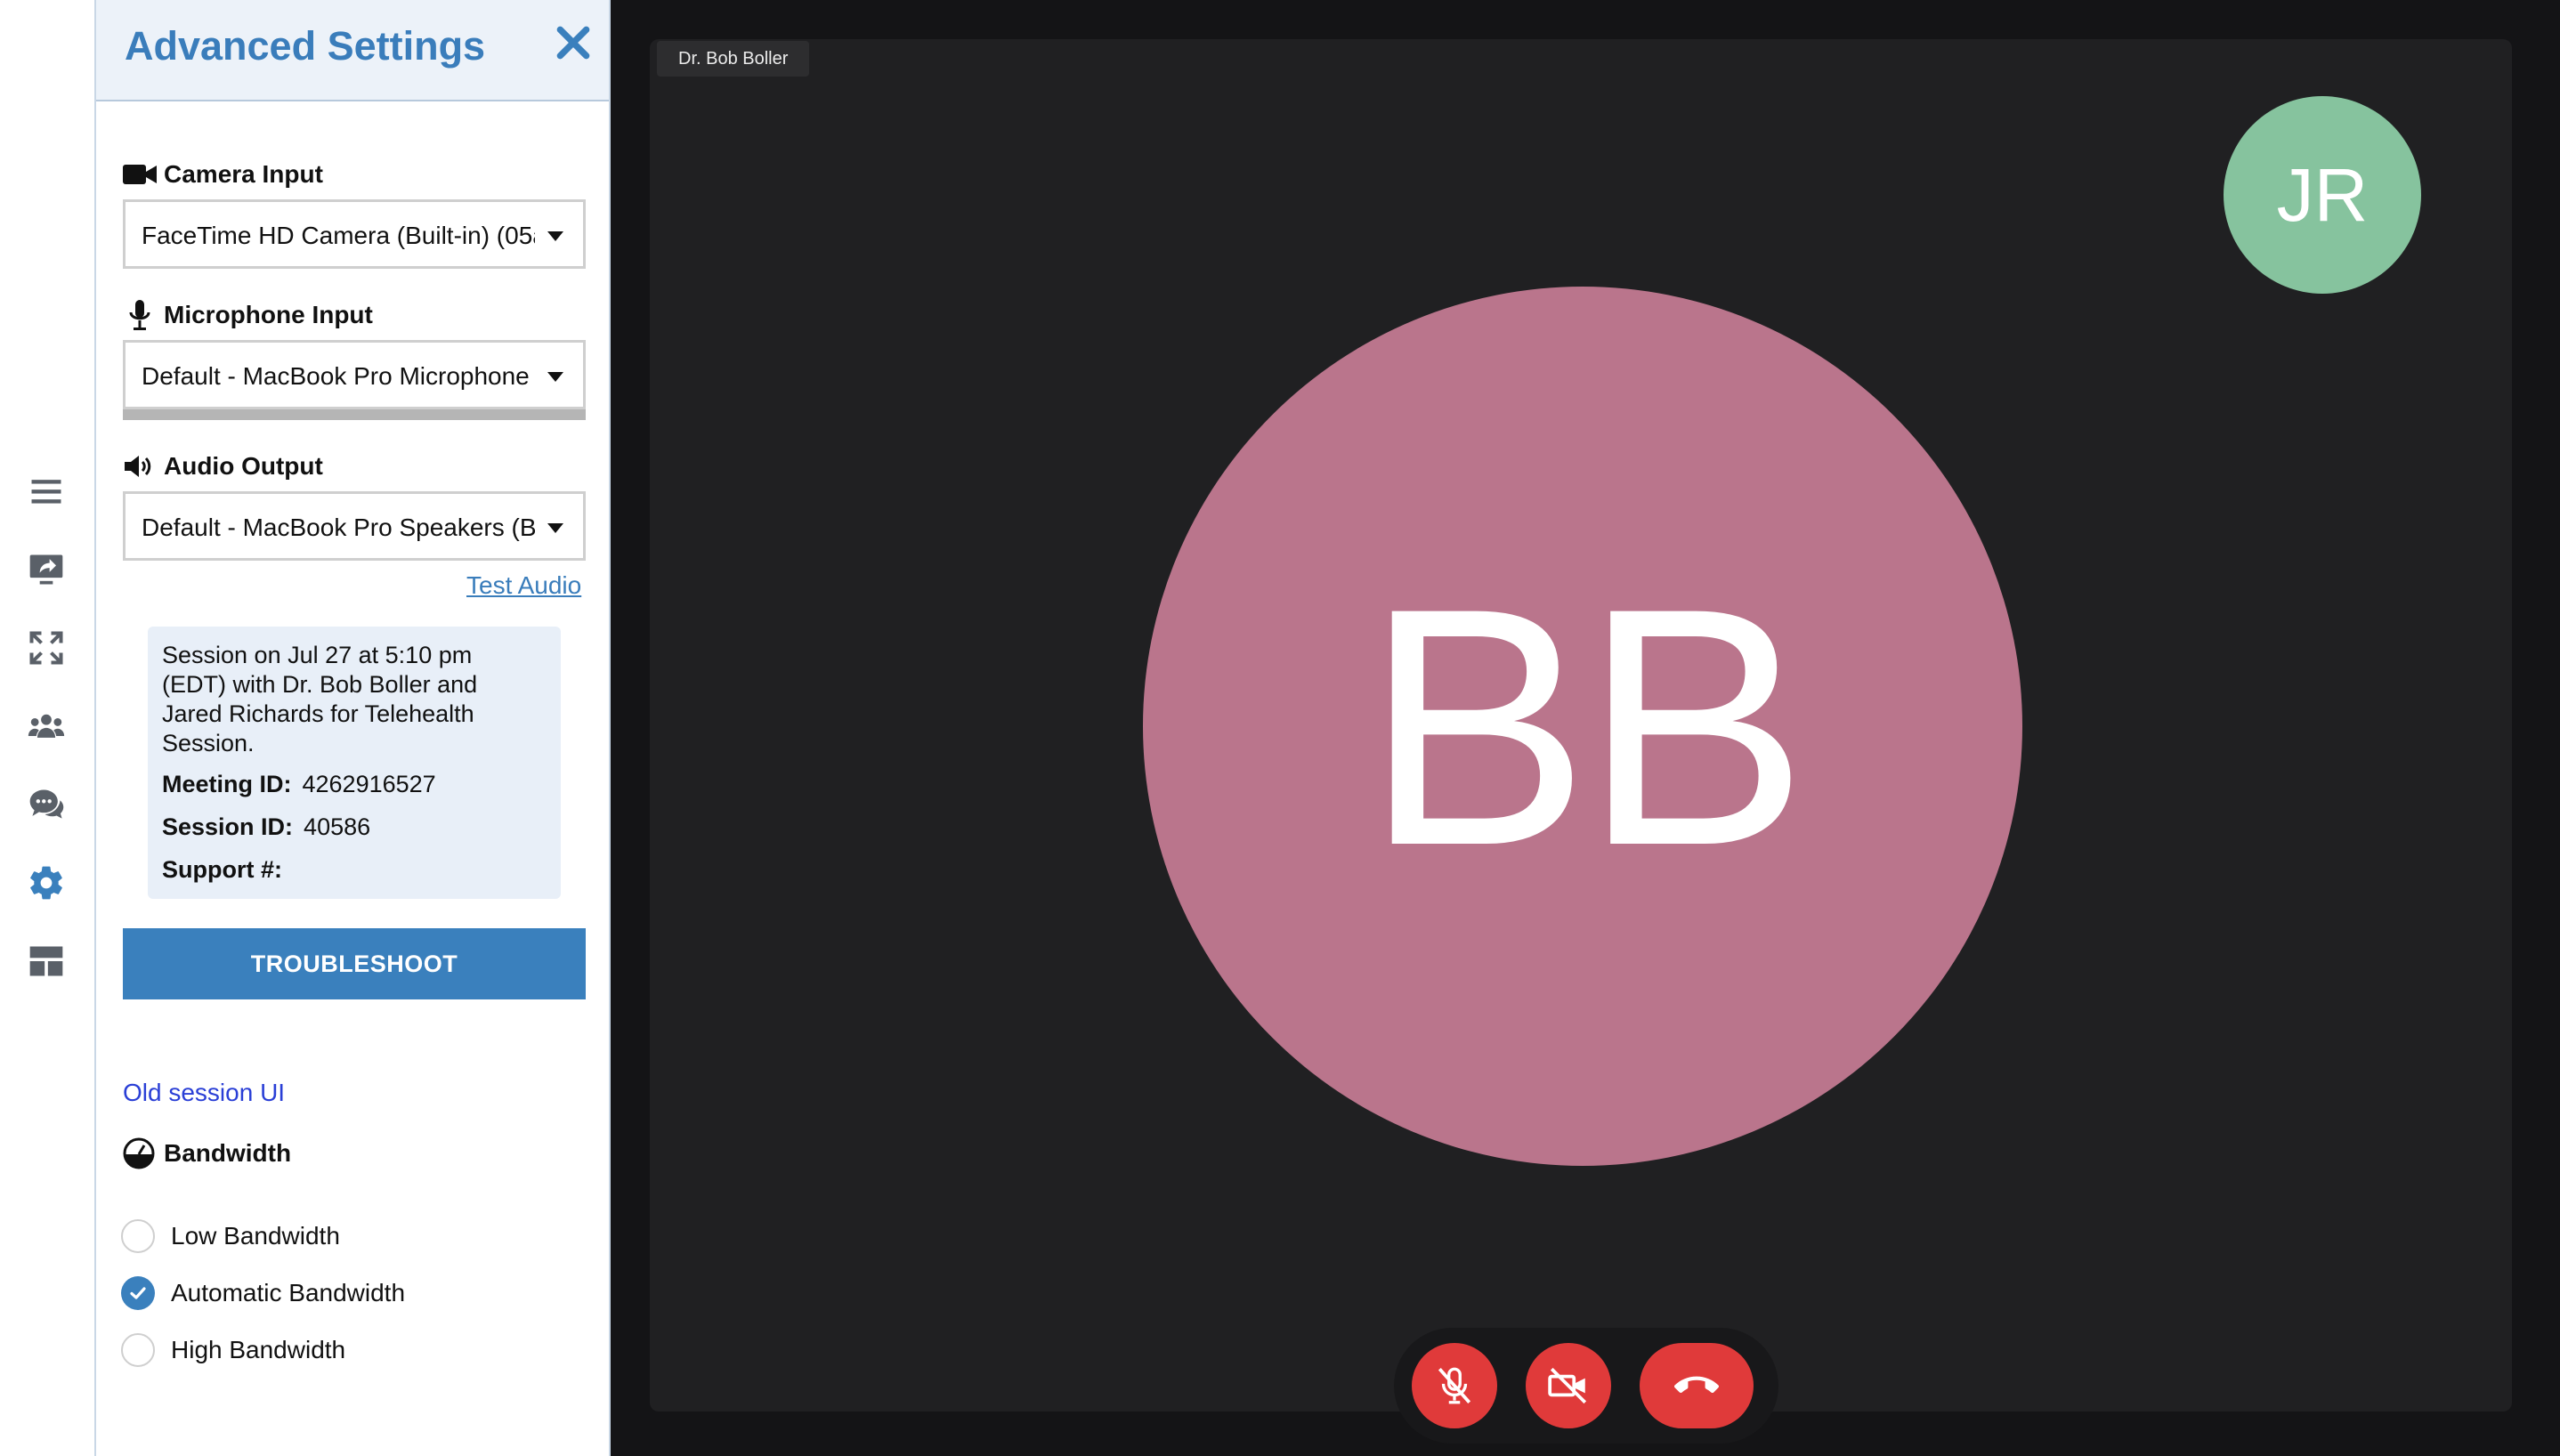  I want to click on automatic-bandwidth-radio, so click(138, 1293).